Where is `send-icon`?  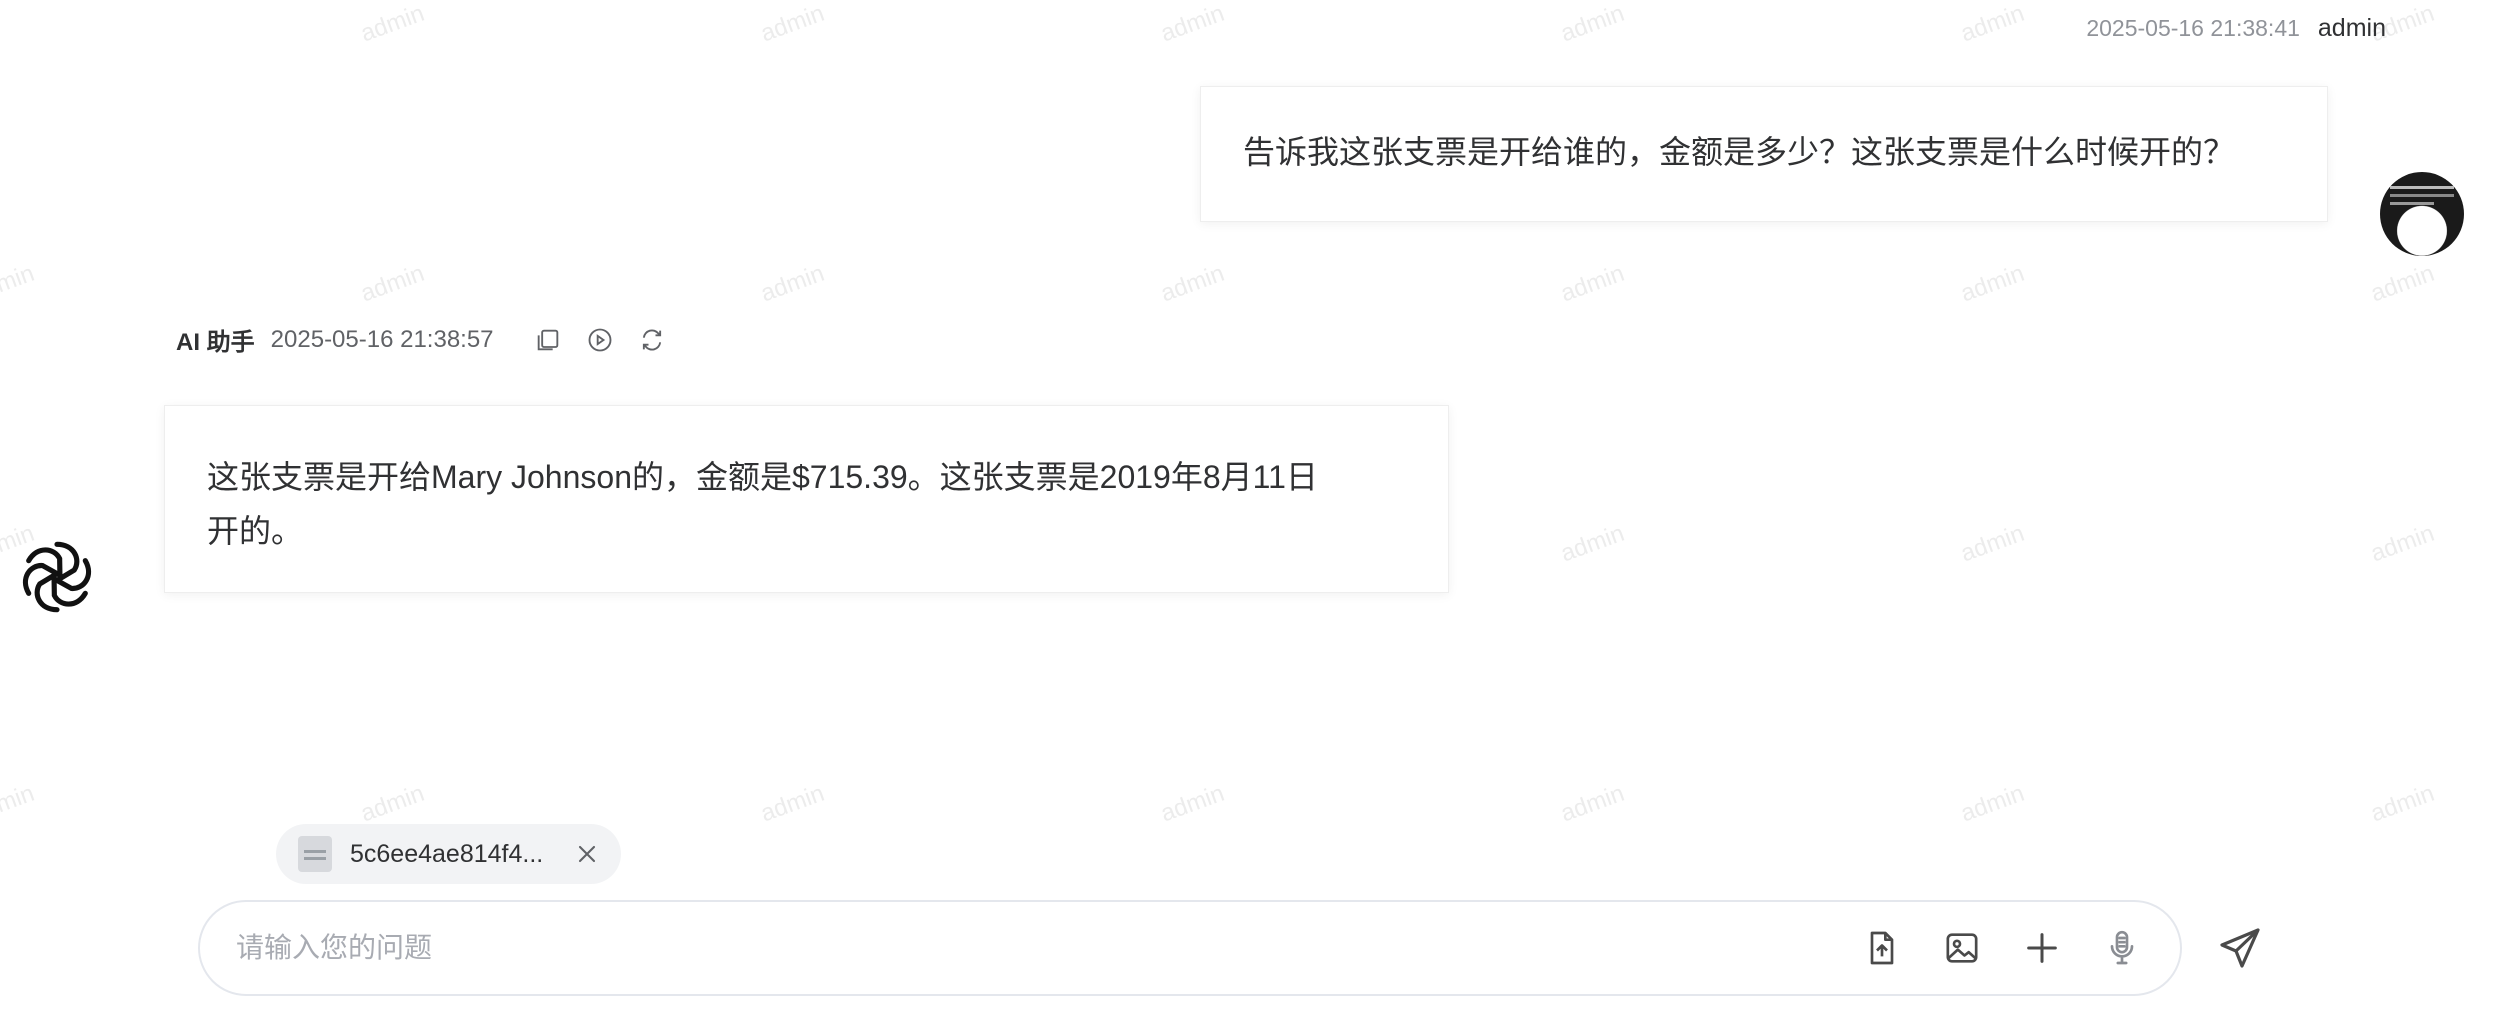
send-icon is located at coordinates (2240, 948).